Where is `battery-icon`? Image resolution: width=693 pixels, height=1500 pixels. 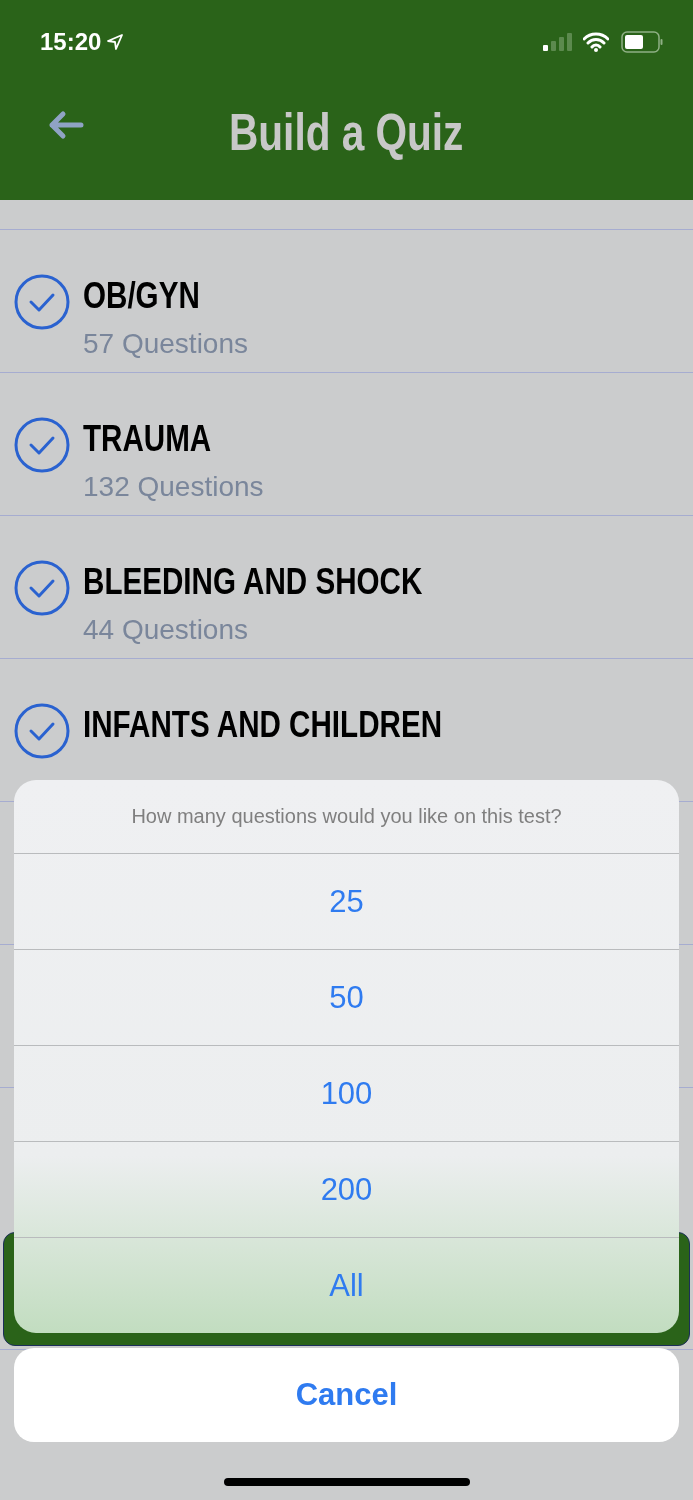
battery-icon is located at coordinates (642, 42).